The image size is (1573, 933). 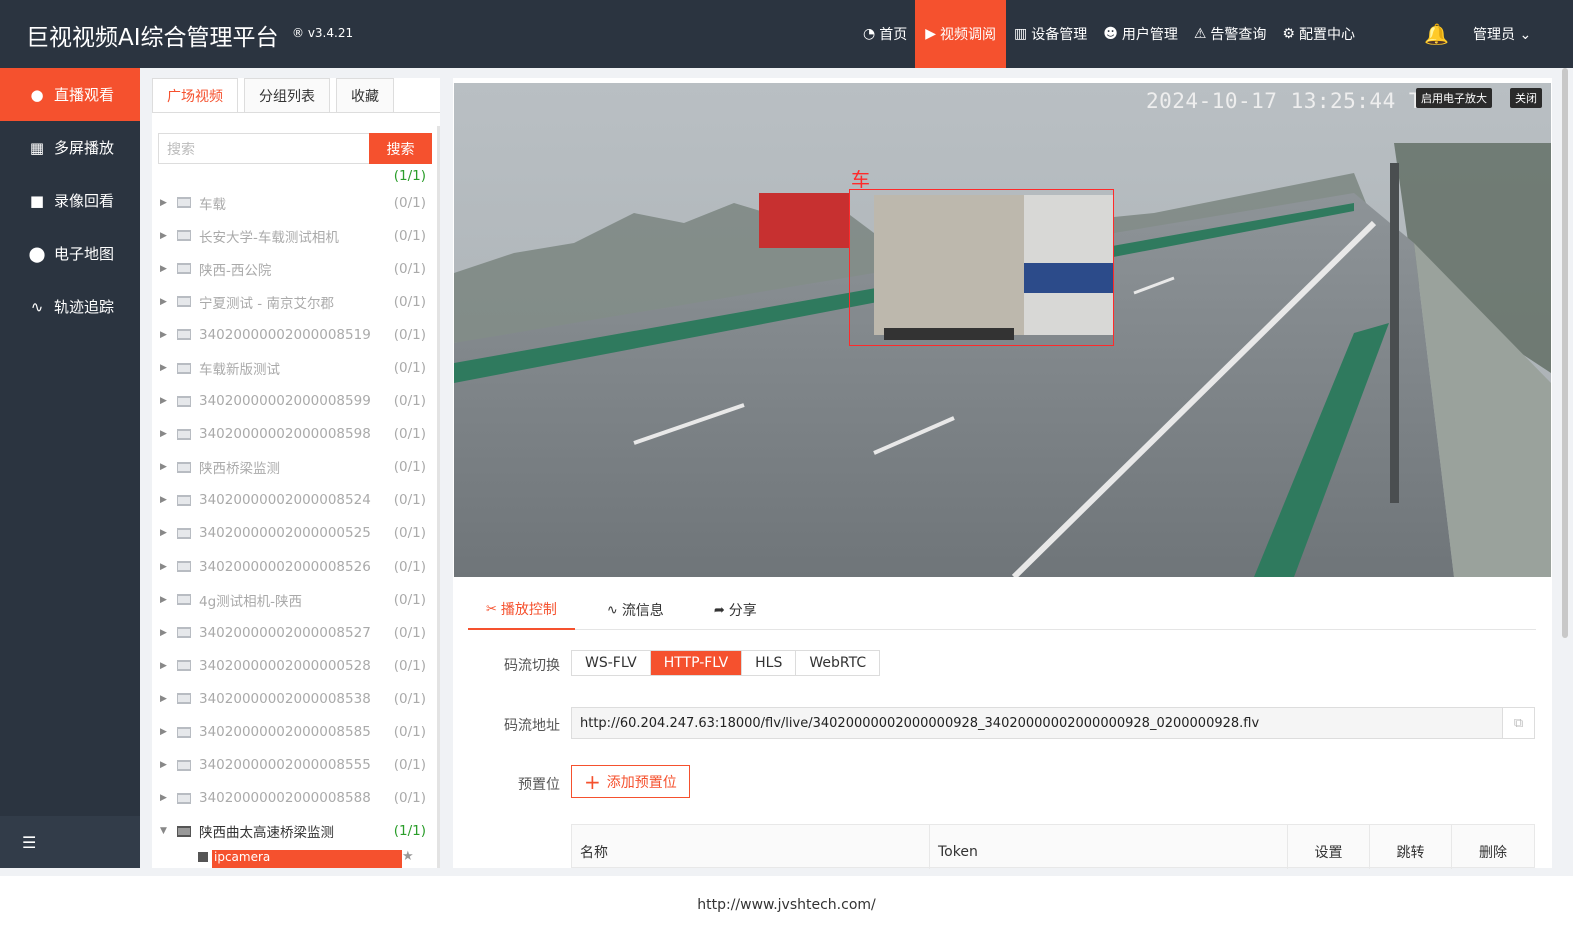 I want to click on tree-node: ▶ 34020000002000008524 (0/1), so click(x=292, y=500).